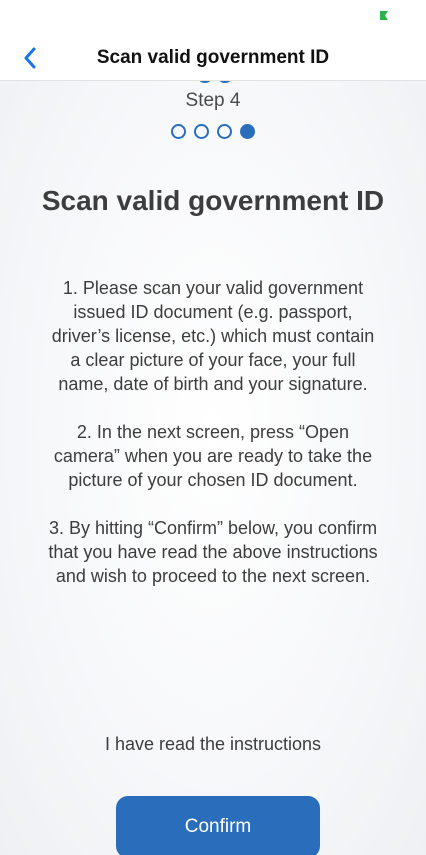  I want to click on back-button, so click(30, 58).